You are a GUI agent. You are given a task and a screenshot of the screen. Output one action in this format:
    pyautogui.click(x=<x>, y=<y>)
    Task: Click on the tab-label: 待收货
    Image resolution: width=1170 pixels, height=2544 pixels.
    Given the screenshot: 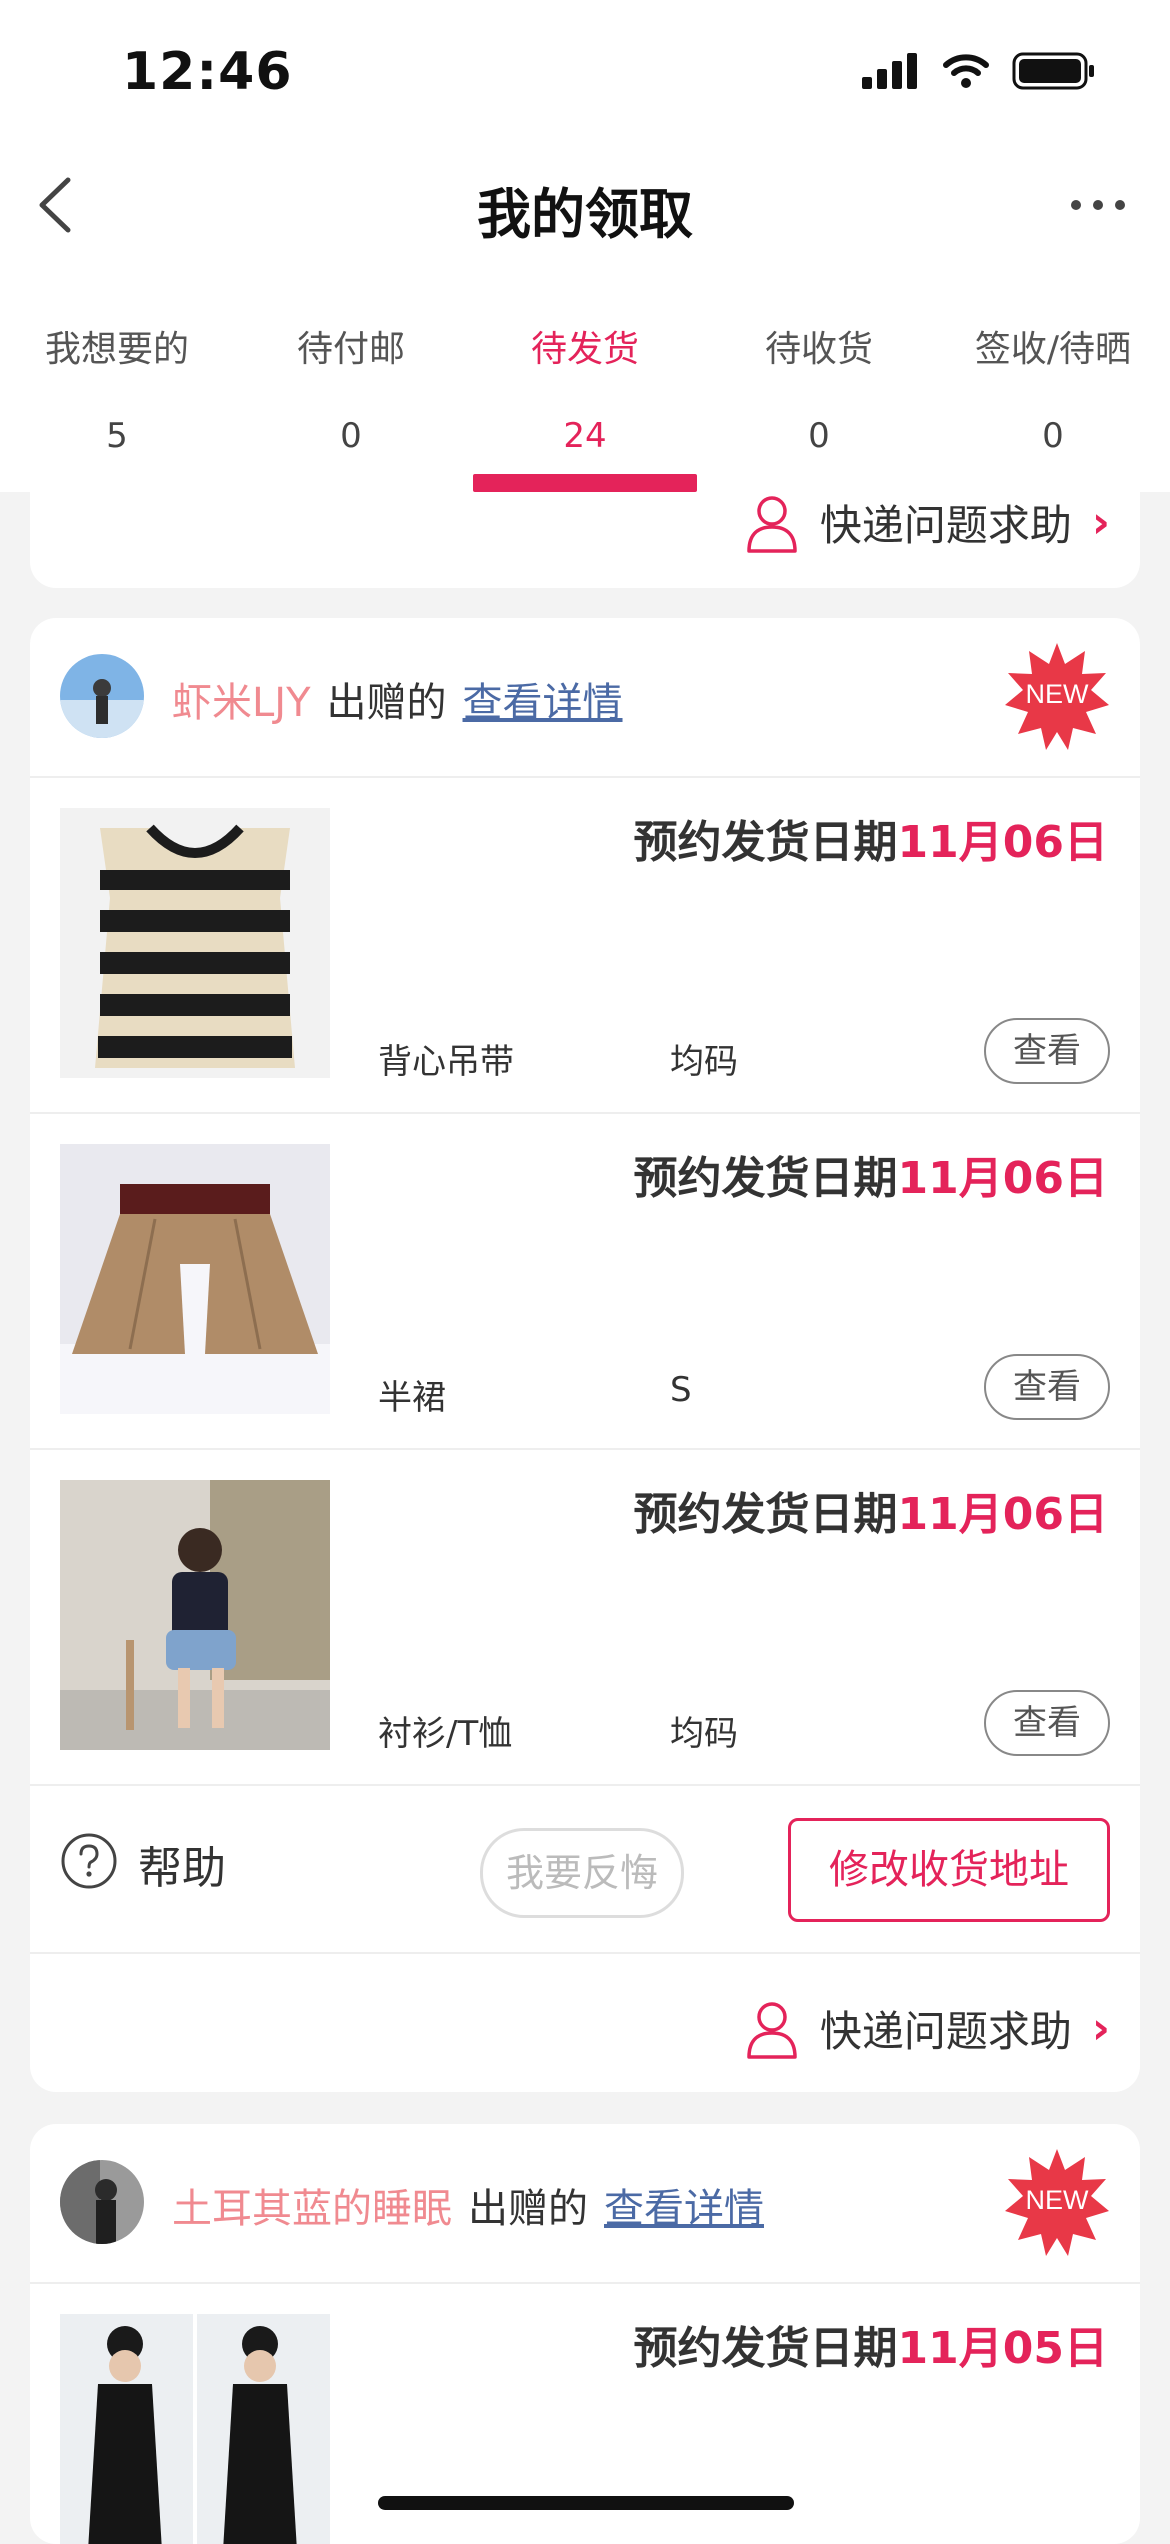 What is the action you would take?
    pyautogui.click(x=818, y=349)
    